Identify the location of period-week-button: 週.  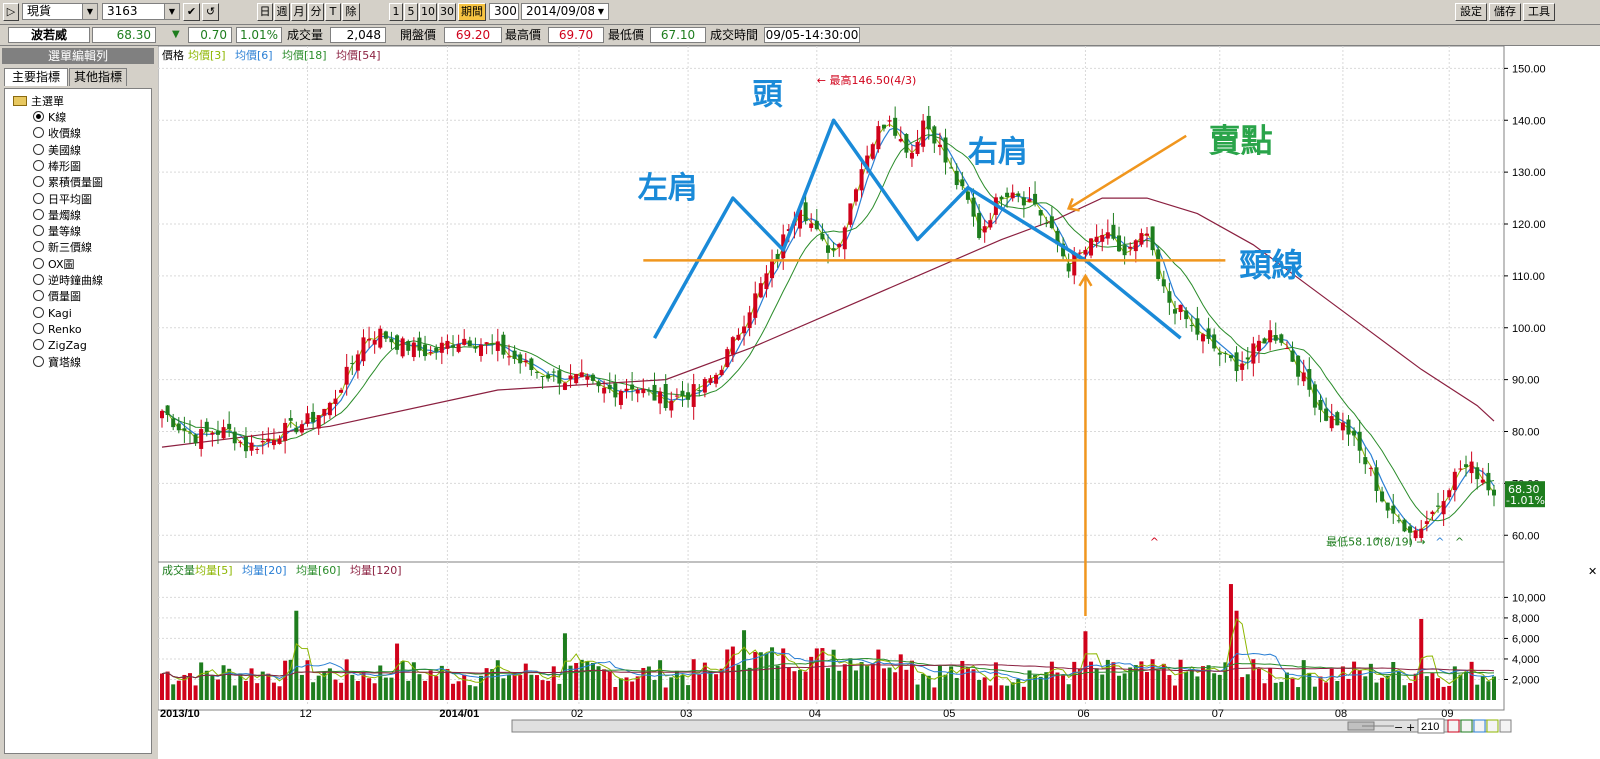
(282, 12).